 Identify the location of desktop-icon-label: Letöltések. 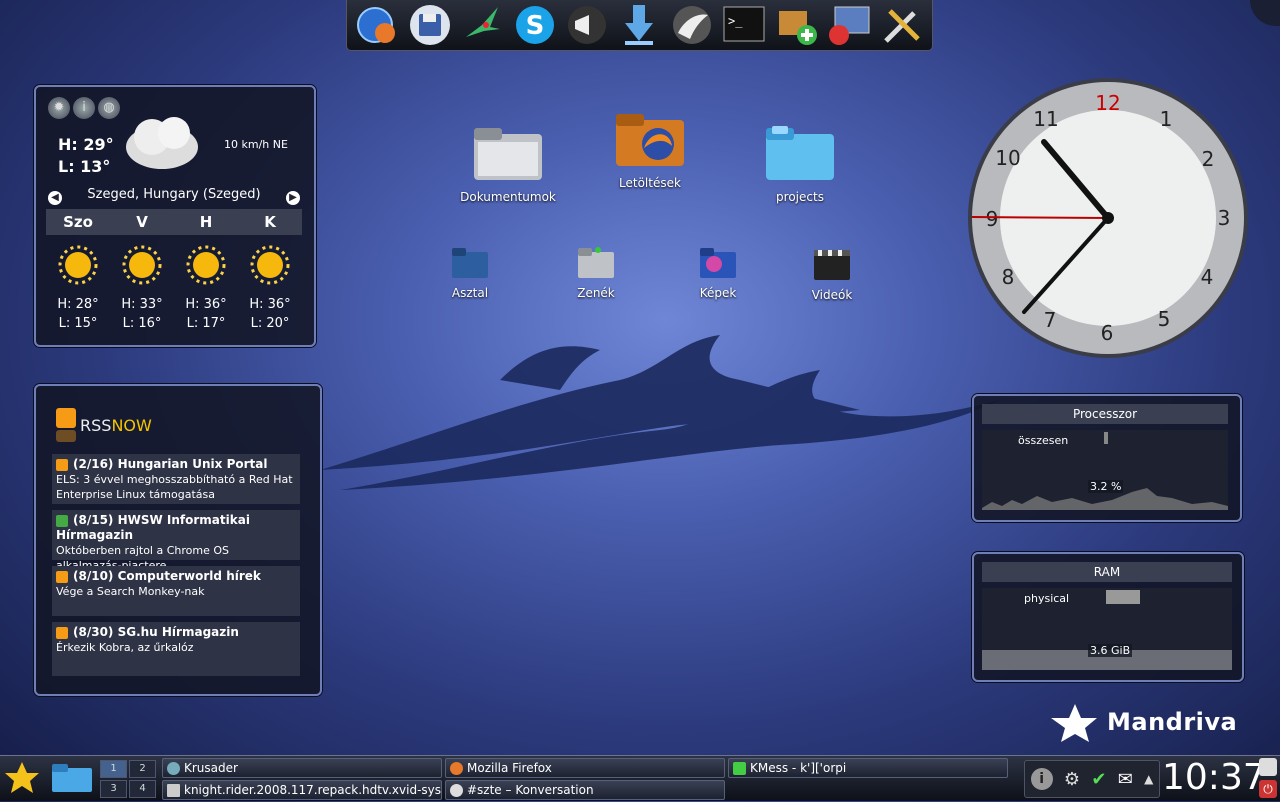
(650, 183).